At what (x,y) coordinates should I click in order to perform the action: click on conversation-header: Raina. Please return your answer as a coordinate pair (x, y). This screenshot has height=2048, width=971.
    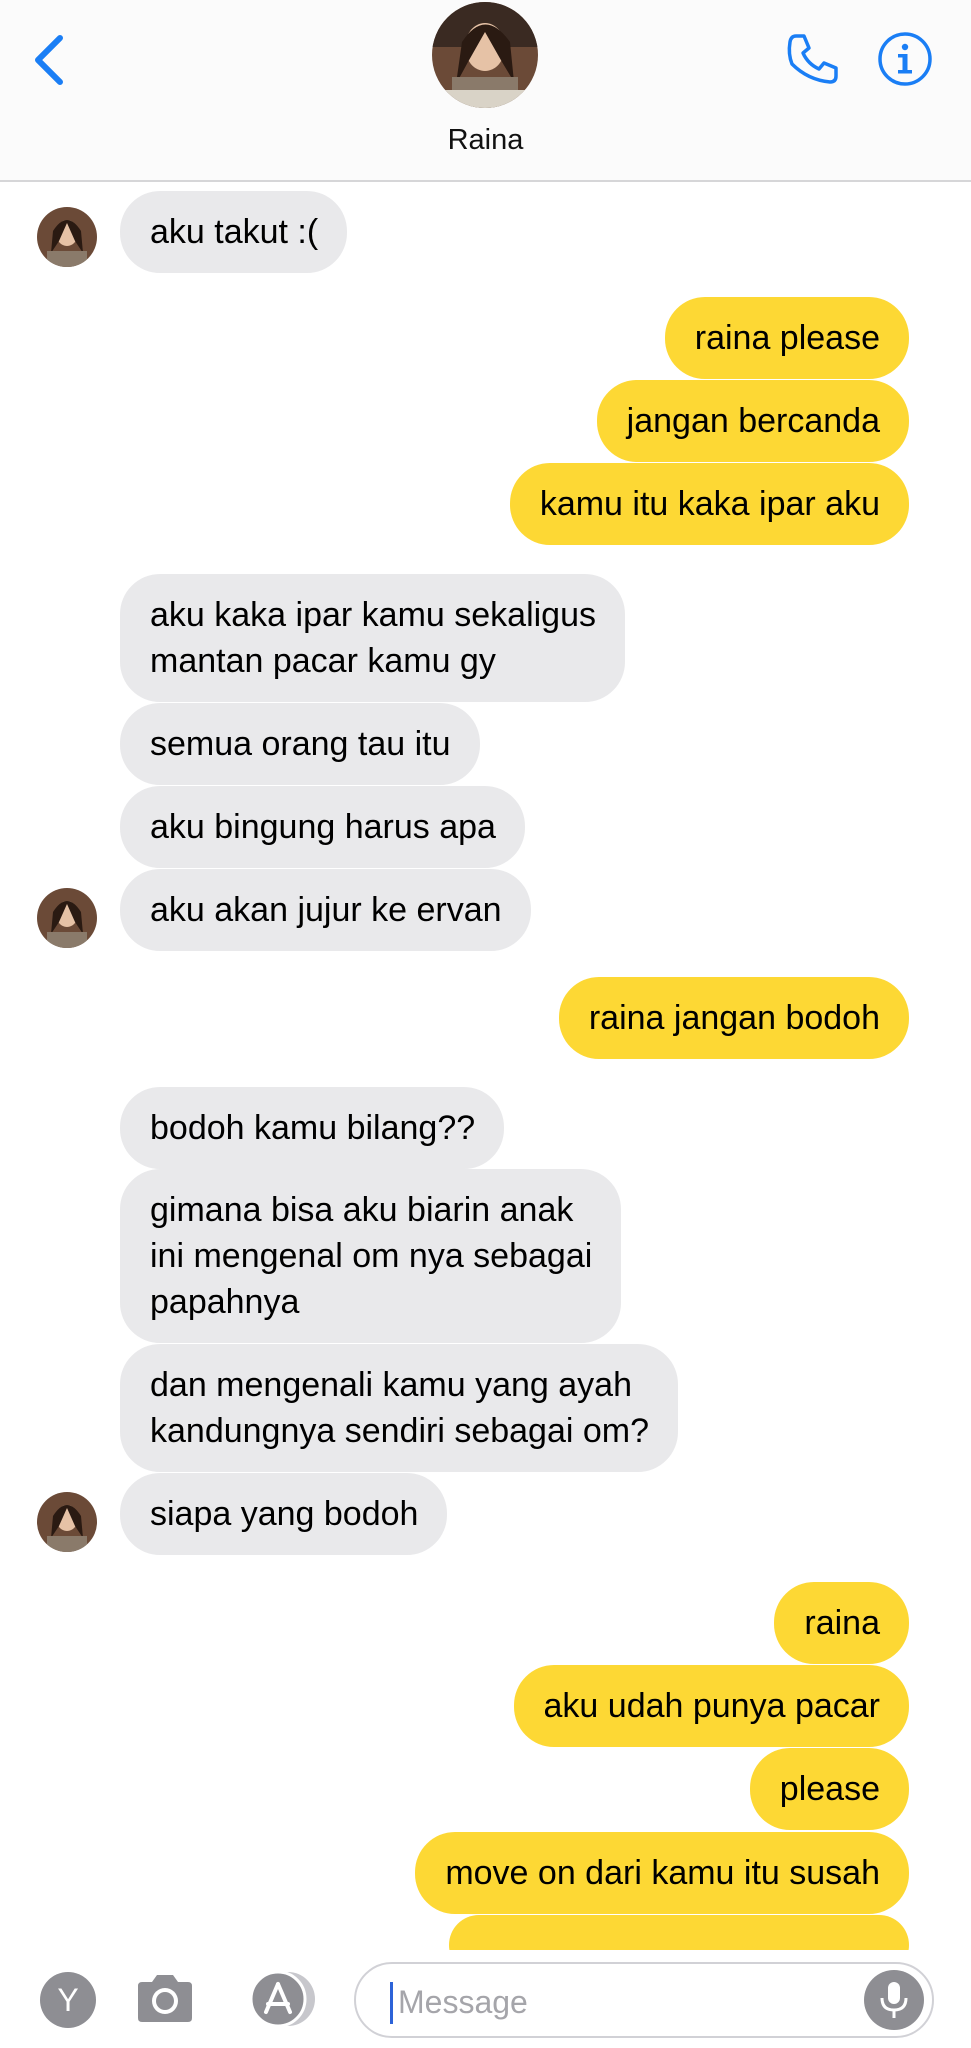
    Looking at the image, I should click on (485, 91).